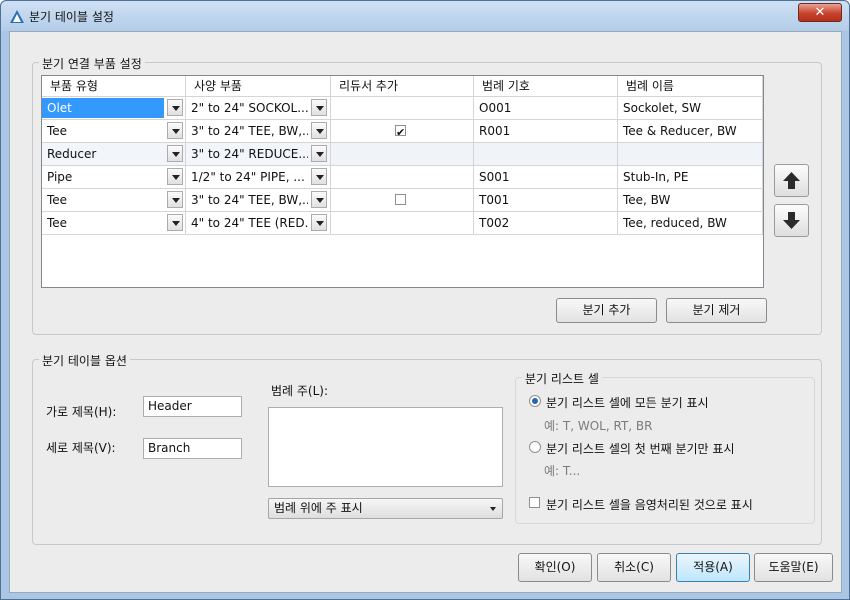 The image size is (850, 600). What do you see at coordinates (690, 177) in the screenshot?
I see `legend-name-cell: Stub-In, PE` at bounding box center [690, 177].